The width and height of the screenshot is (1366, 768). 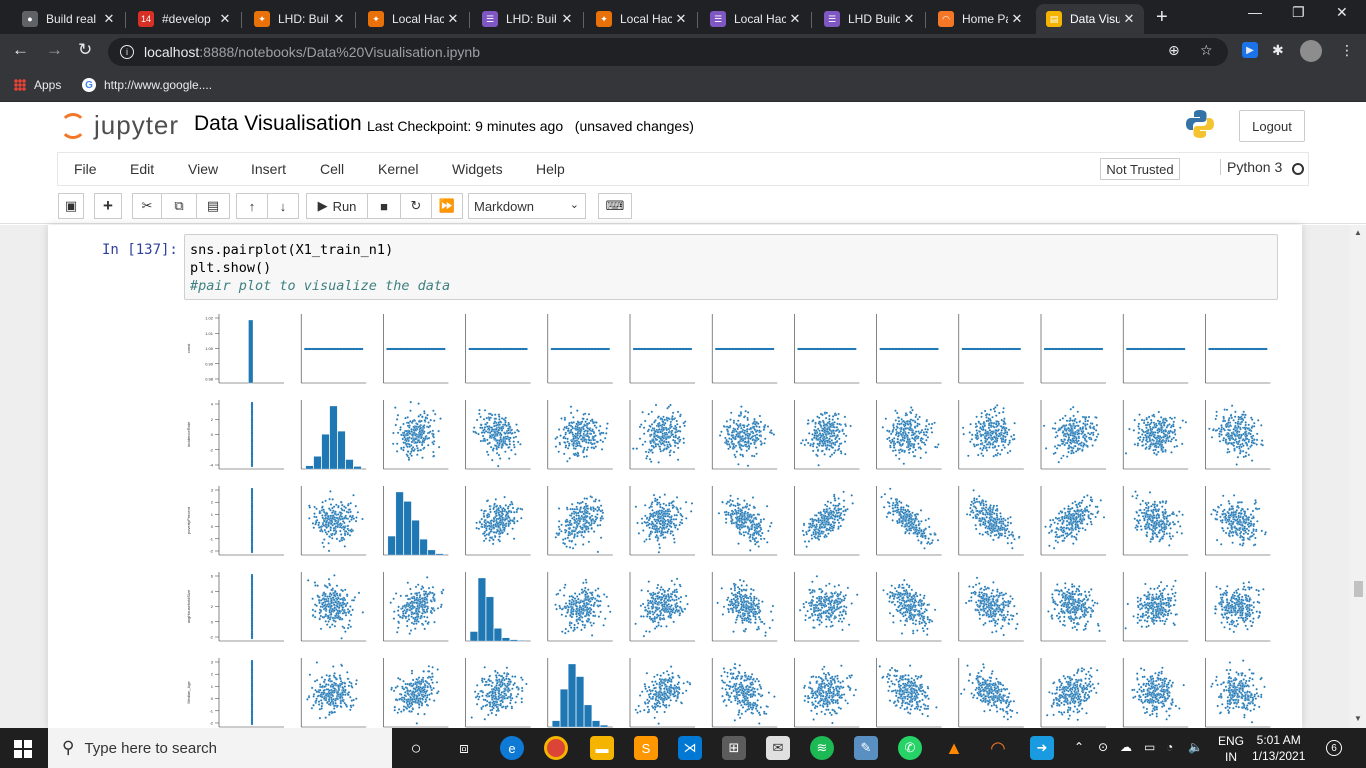 What do you see at coordinates (108, 206) in the screenshot?
I see `insert-cell-button: +` at bounding box center [108, 206].